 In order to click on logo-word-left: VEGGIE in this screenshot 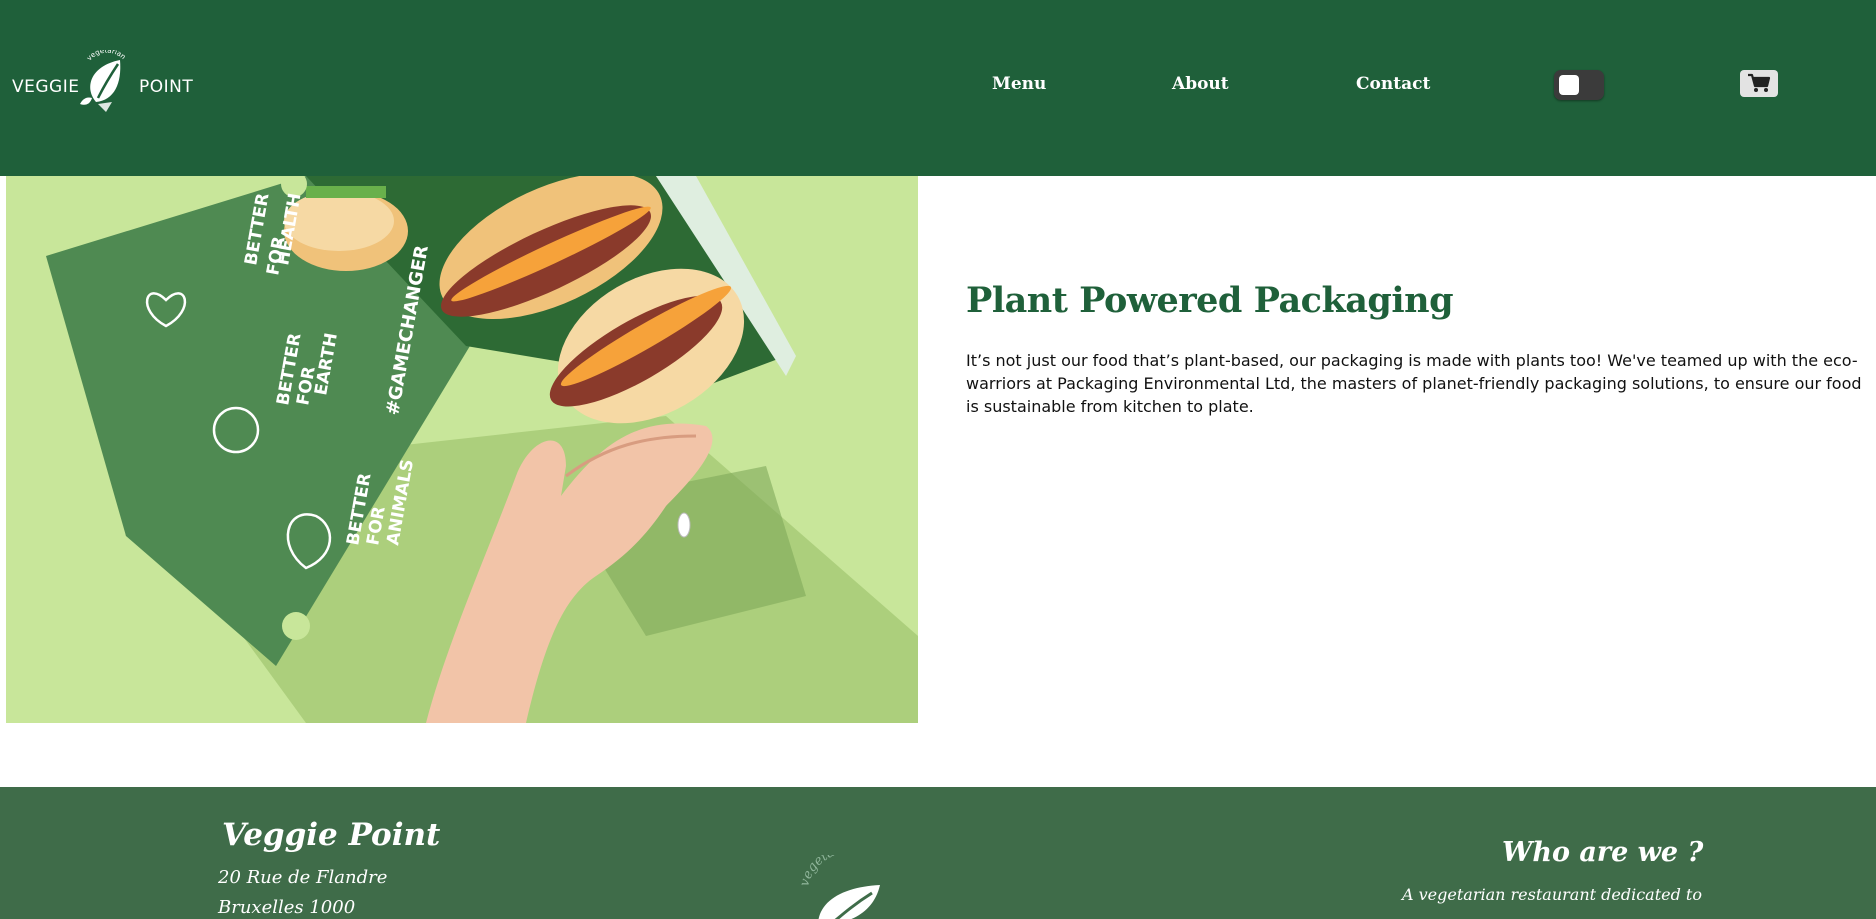, I will do `click(46, 87)`.